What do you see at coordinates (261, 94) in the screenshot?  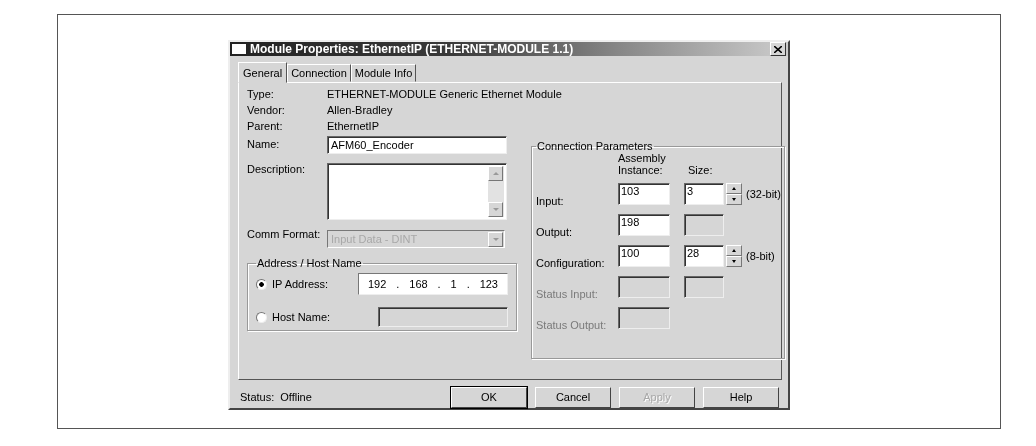 I see `field-label: Type:` at bounding box center [261, 94].